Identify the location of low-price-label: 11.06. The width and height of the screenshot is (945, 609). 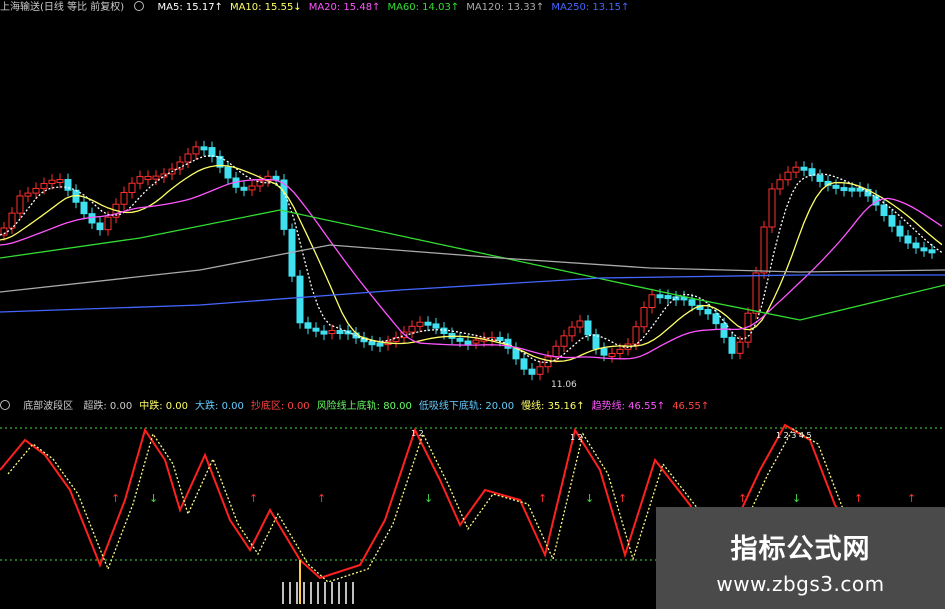
(564, 385).